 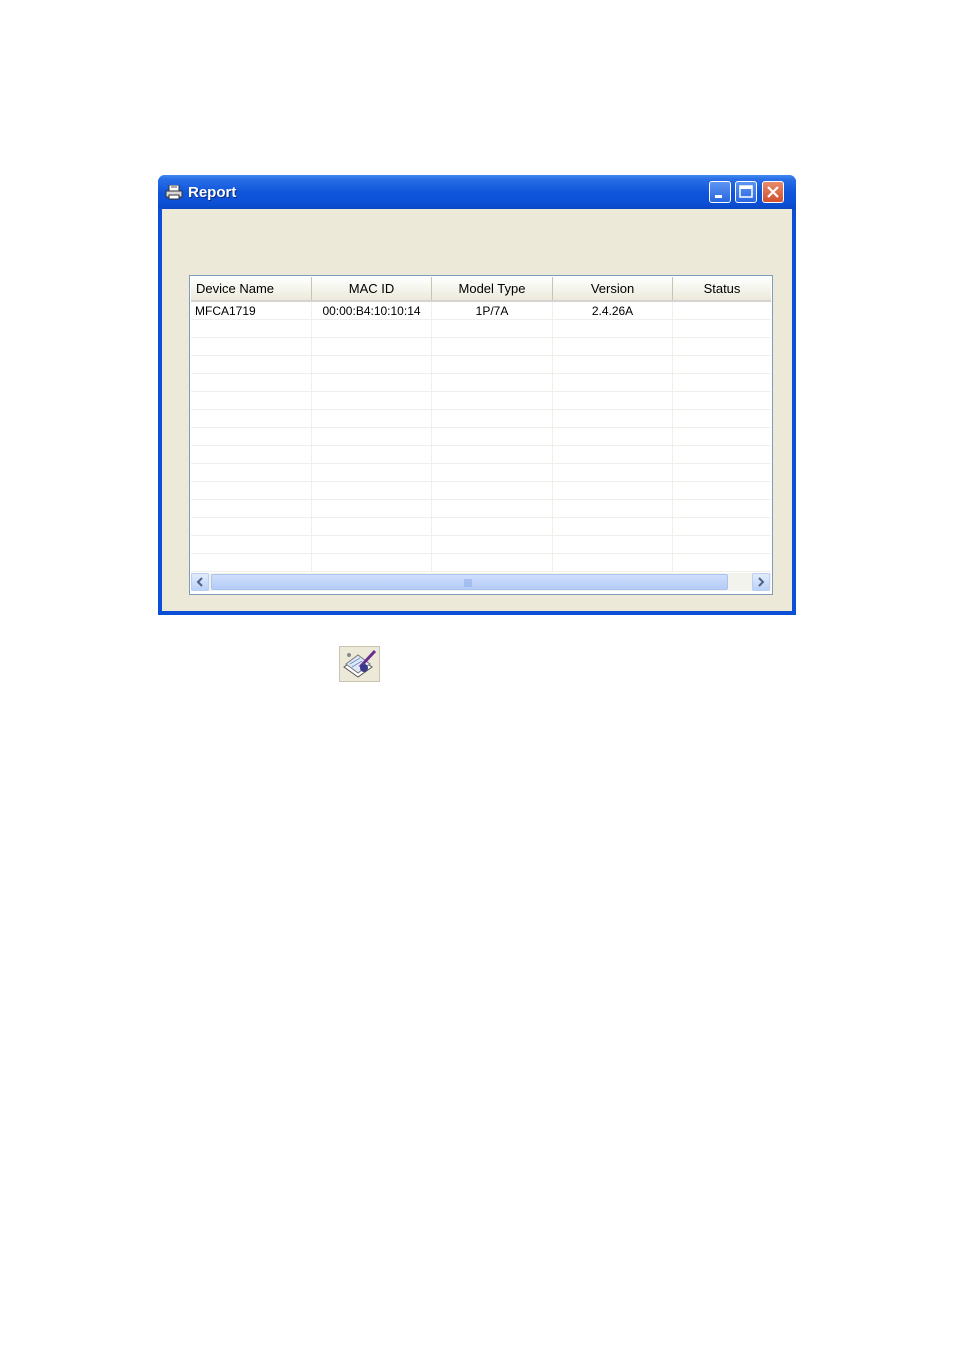 I want to click on column-header-version: Version, so click(x=613, y=288).